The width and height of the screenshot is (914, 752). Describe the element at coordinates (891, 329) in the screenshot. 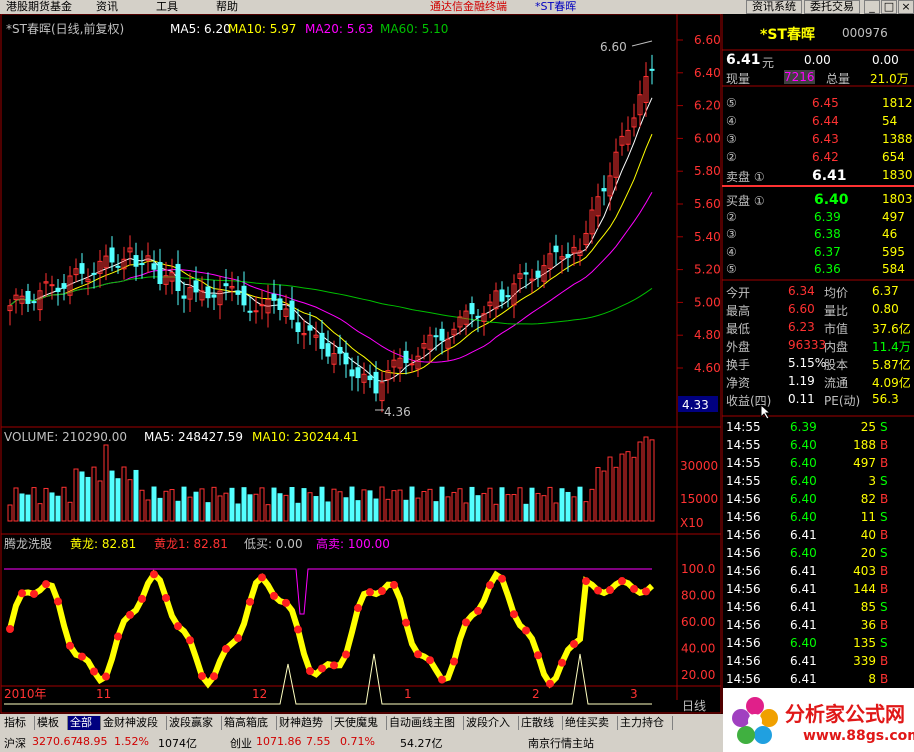

I see `stat-value: 37.6亿` at that location.